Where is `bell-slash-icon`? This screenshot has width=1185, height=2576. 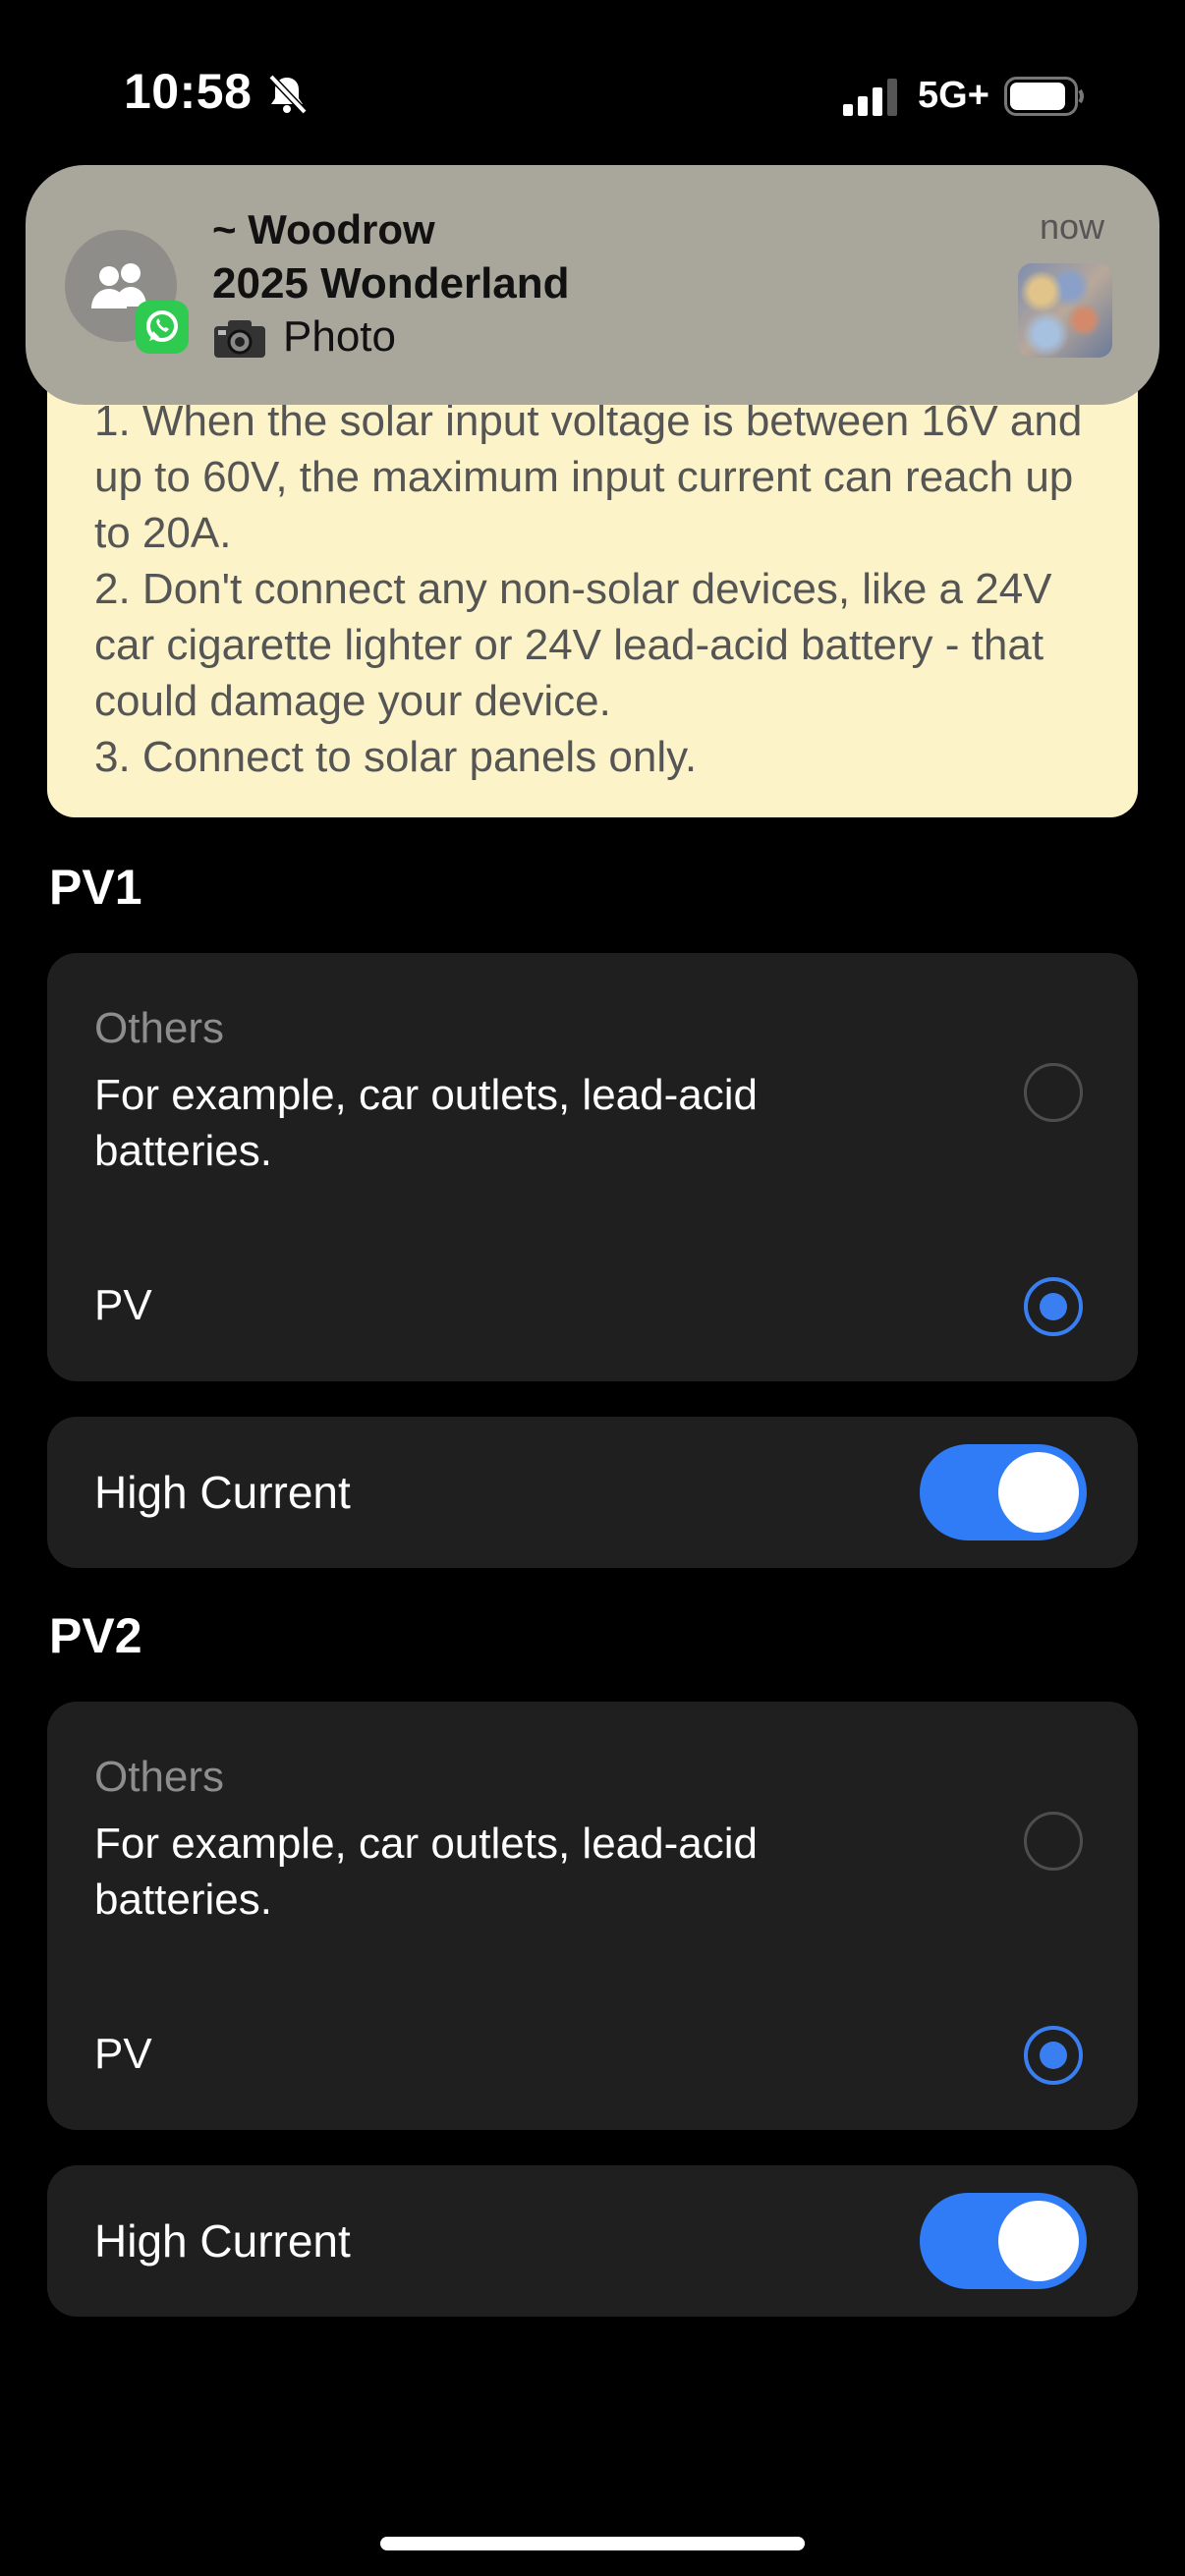
bell-slash-icon is located at coordinates (288, 94).